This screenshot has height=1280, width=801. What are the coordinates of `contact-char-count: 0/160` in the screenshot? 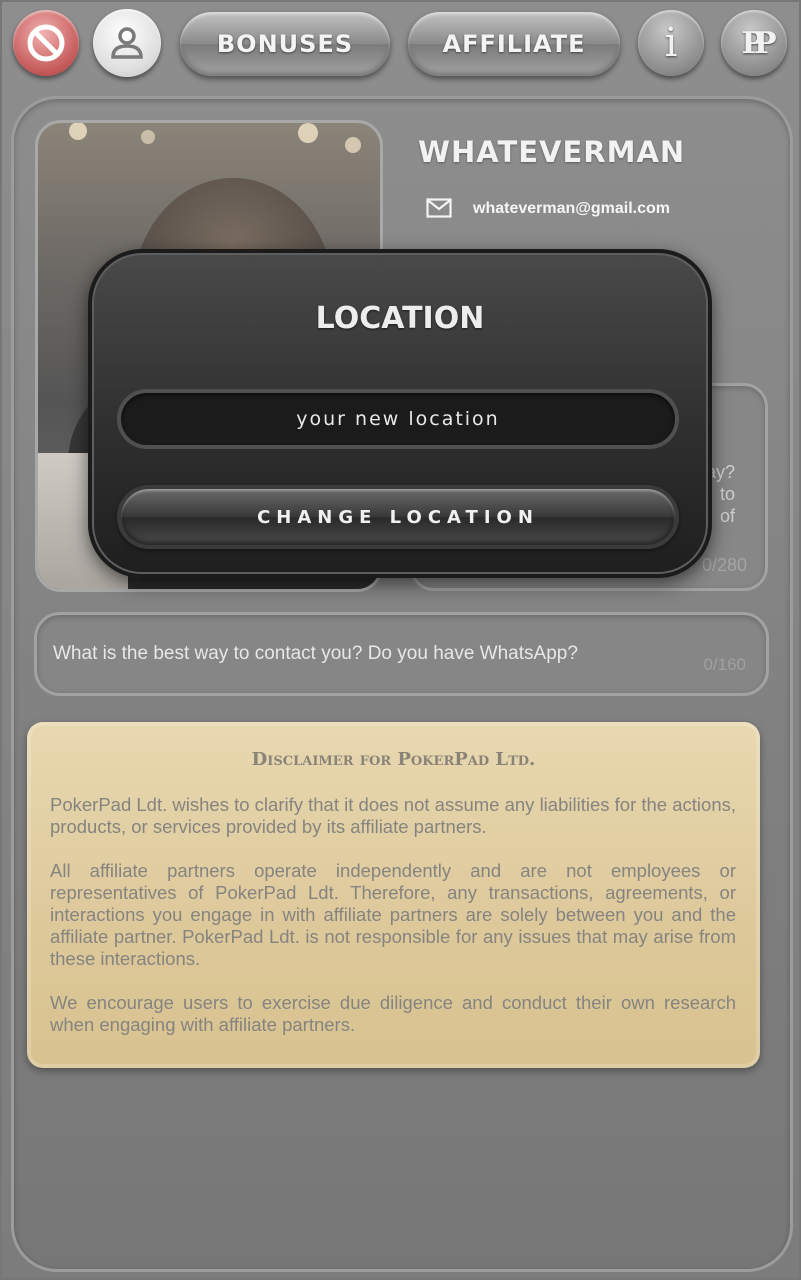 It's located at (724, 664).